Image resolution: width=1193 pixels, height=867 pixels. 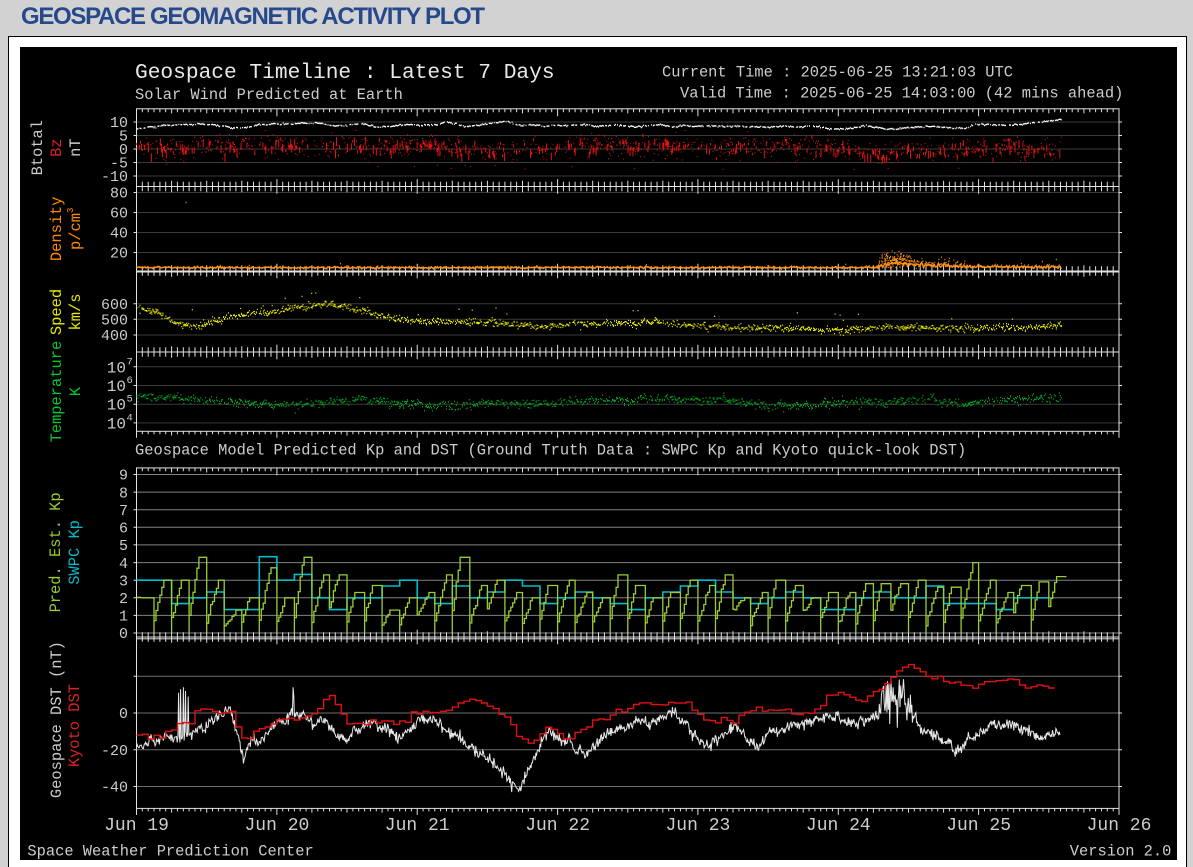 What do you see at coordinates (978, 826) in the screenshot?
I see `svg-text: Jun 25` at bounding box center [978, 826].